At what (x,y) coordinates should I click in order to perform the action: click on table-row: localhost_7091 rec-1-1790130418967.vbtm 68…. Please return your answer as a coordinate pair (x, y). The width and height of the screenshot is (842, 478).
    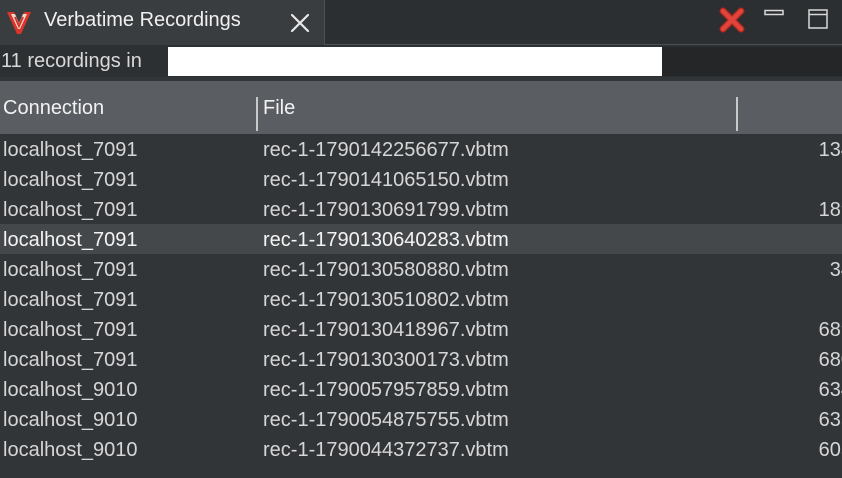
    Looking at the image, I should click on (421, 329).